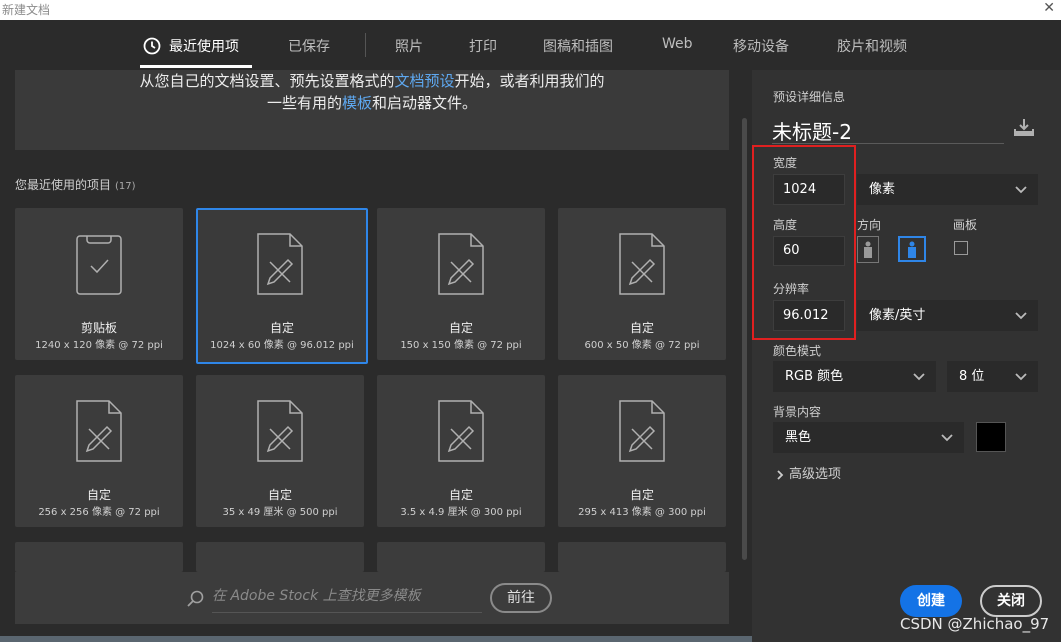 The height and width of the screenshot is (642, 1061). Describe the element at coordinates (642, 451) in the screenshot. I see `recent-item-card: 自定 295 x 413 像素 @ 300 ppi` at that location.